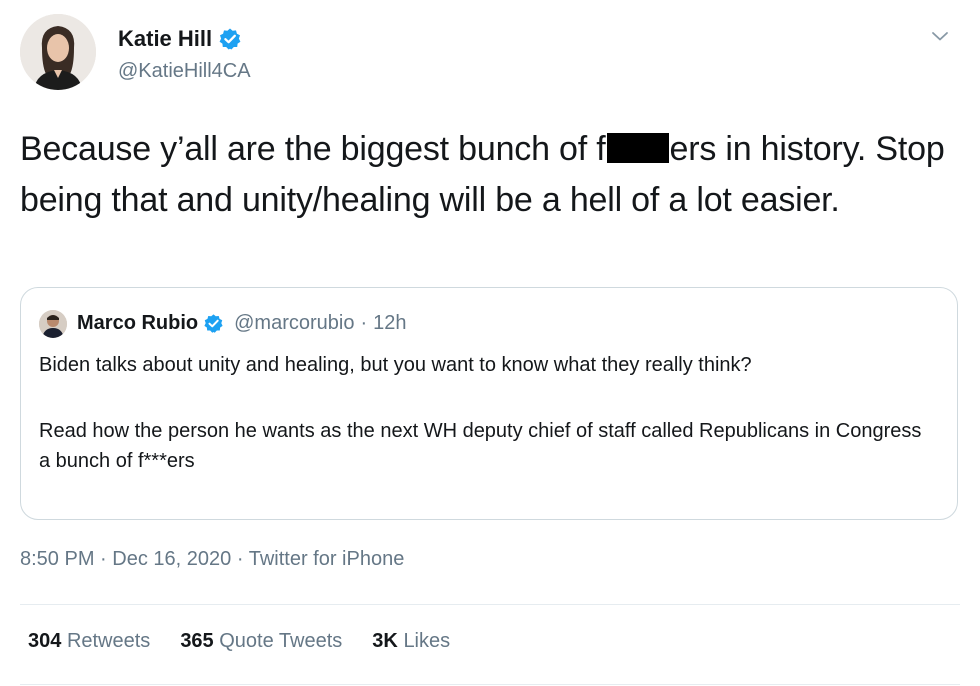 The height and width of the screenshot is (686, 980). I want to click on likes-count: 3K, so click(385, 641).